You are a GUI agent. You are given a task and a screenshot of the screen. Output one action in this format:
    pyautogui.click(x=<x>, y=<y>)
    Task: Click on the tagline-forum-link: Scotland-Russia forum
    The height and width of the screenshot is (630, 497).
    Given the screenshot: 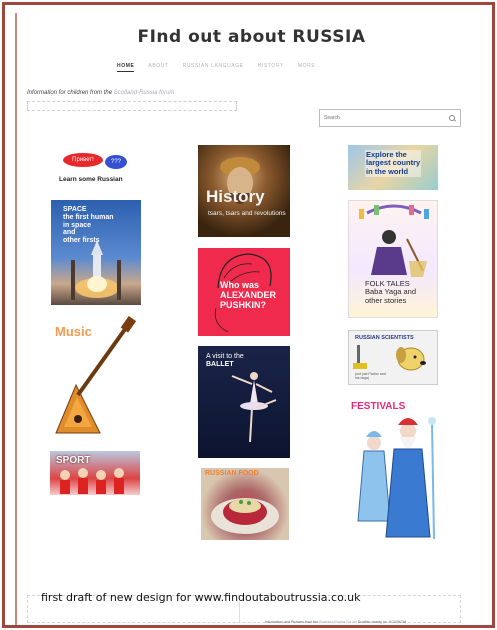 What is the action you would take?
    pyautogui.click(x=144, y=93)
    